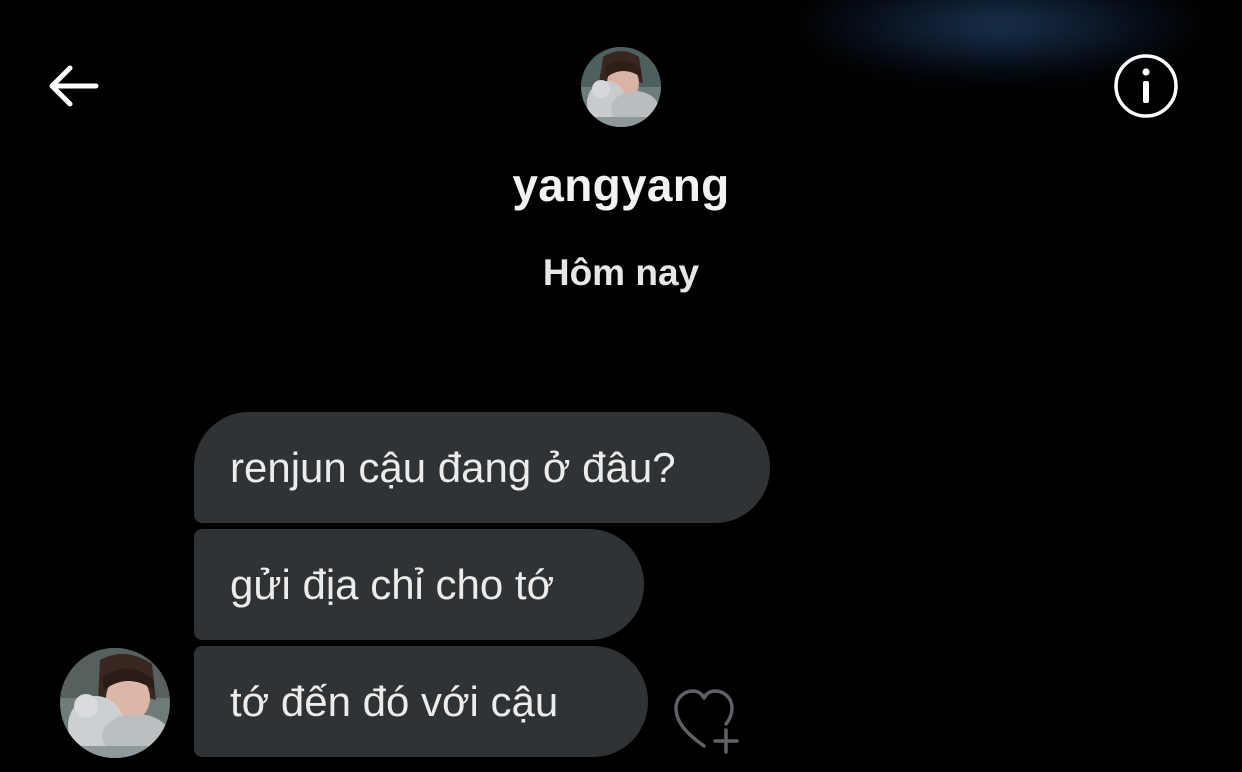 The height and width of the screenshot is (772, 1242). I want to click on sender-avatar, so click(115, 703).